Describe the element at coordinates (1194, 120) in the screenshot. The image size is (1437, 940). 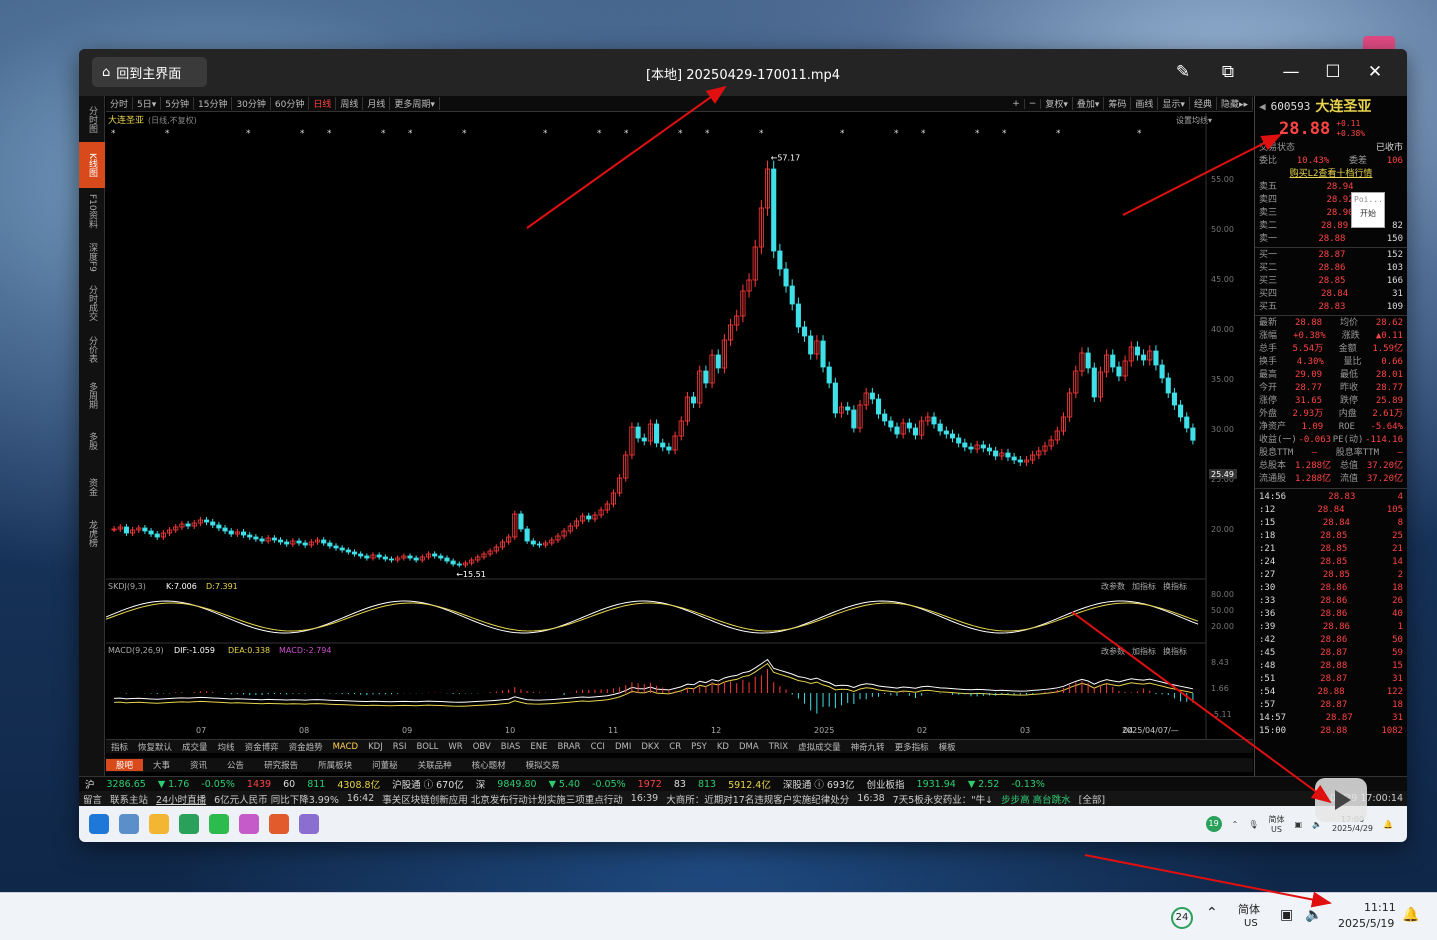
I see `ma-settings-button: 设置均线▾` at that location.